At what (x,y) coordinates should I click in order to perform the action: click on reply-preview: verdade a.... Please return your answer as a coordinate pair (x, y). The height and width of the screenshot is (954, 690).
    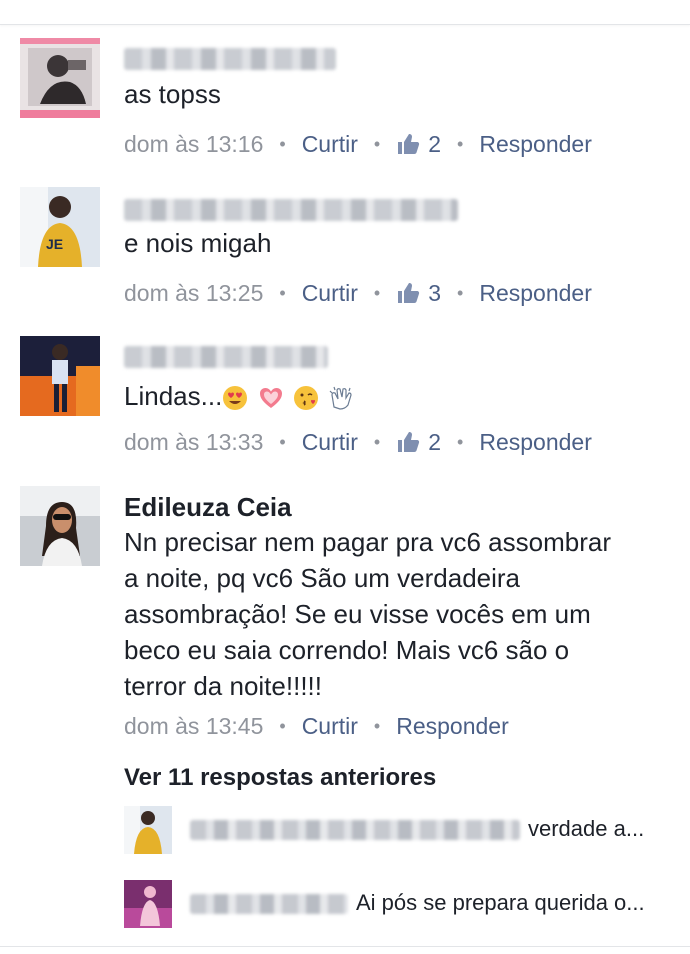
    Looking at the image, I should click on (404, 830).